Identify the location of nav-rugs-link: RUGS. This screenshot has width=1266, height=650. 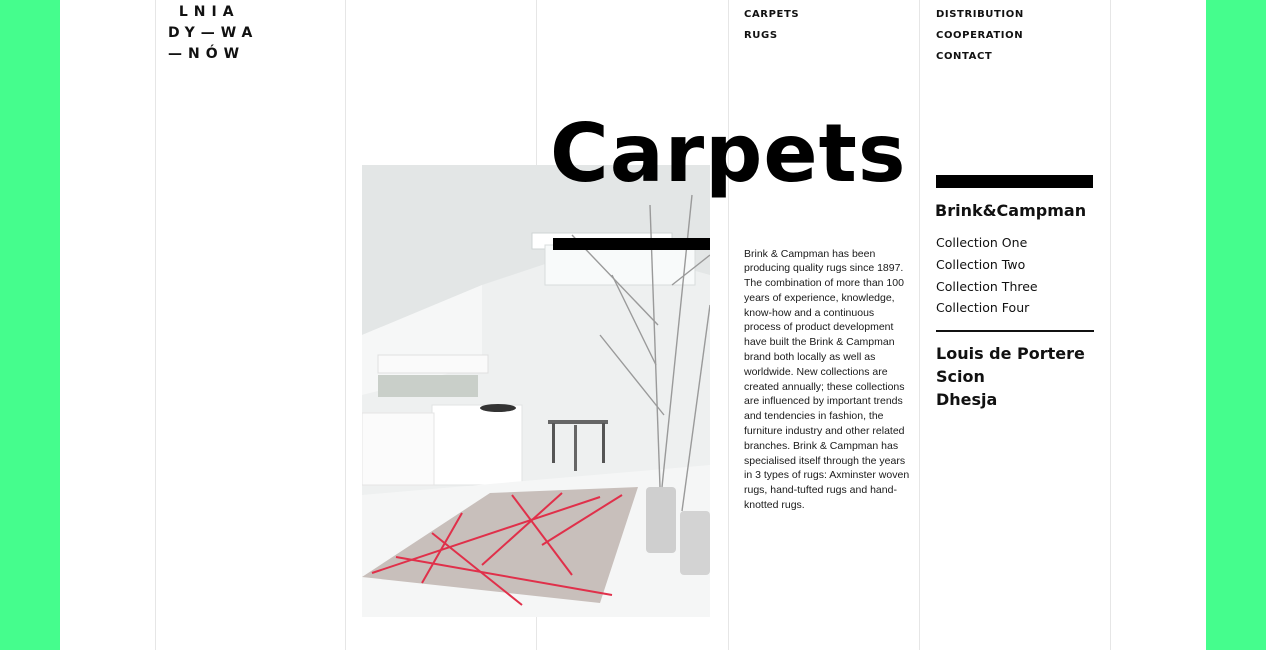
(771, 35).